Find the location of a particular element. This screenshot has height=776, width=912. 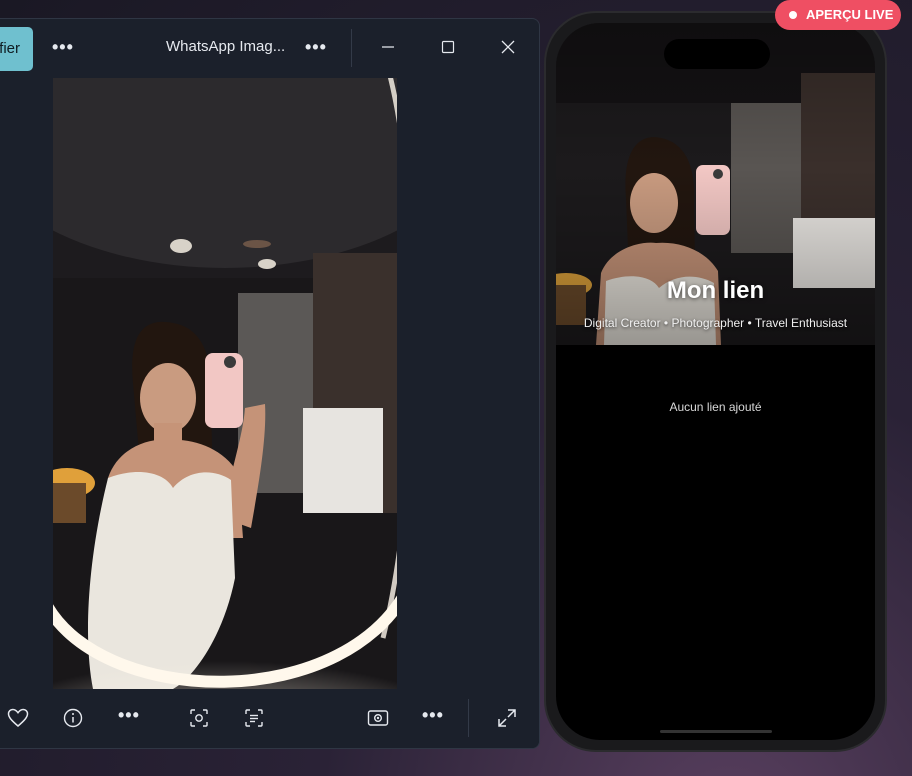

fullscreen-icon is located at coordinates (507, 718).